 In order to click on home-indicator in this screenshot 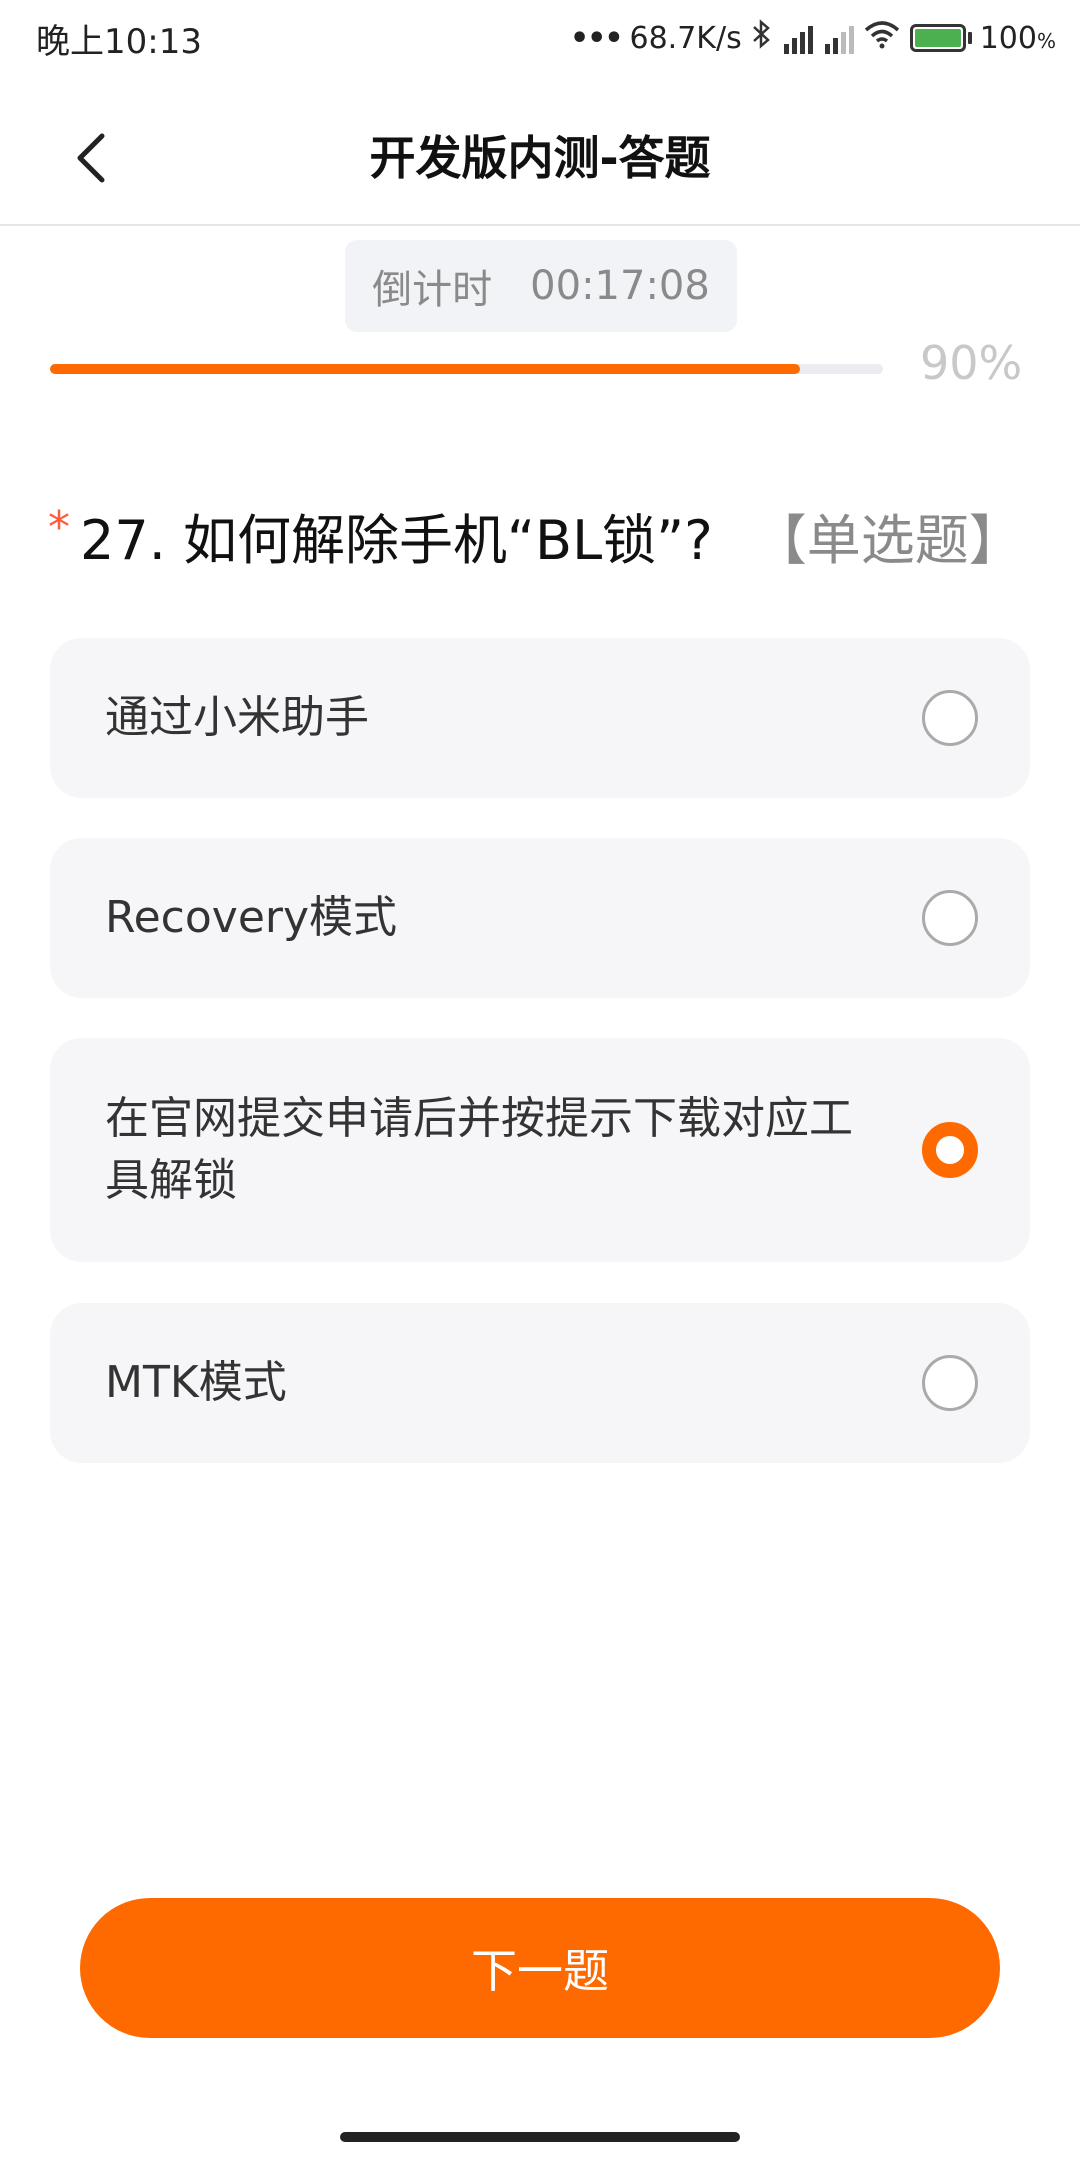, I will do `click(540, 2137)`.